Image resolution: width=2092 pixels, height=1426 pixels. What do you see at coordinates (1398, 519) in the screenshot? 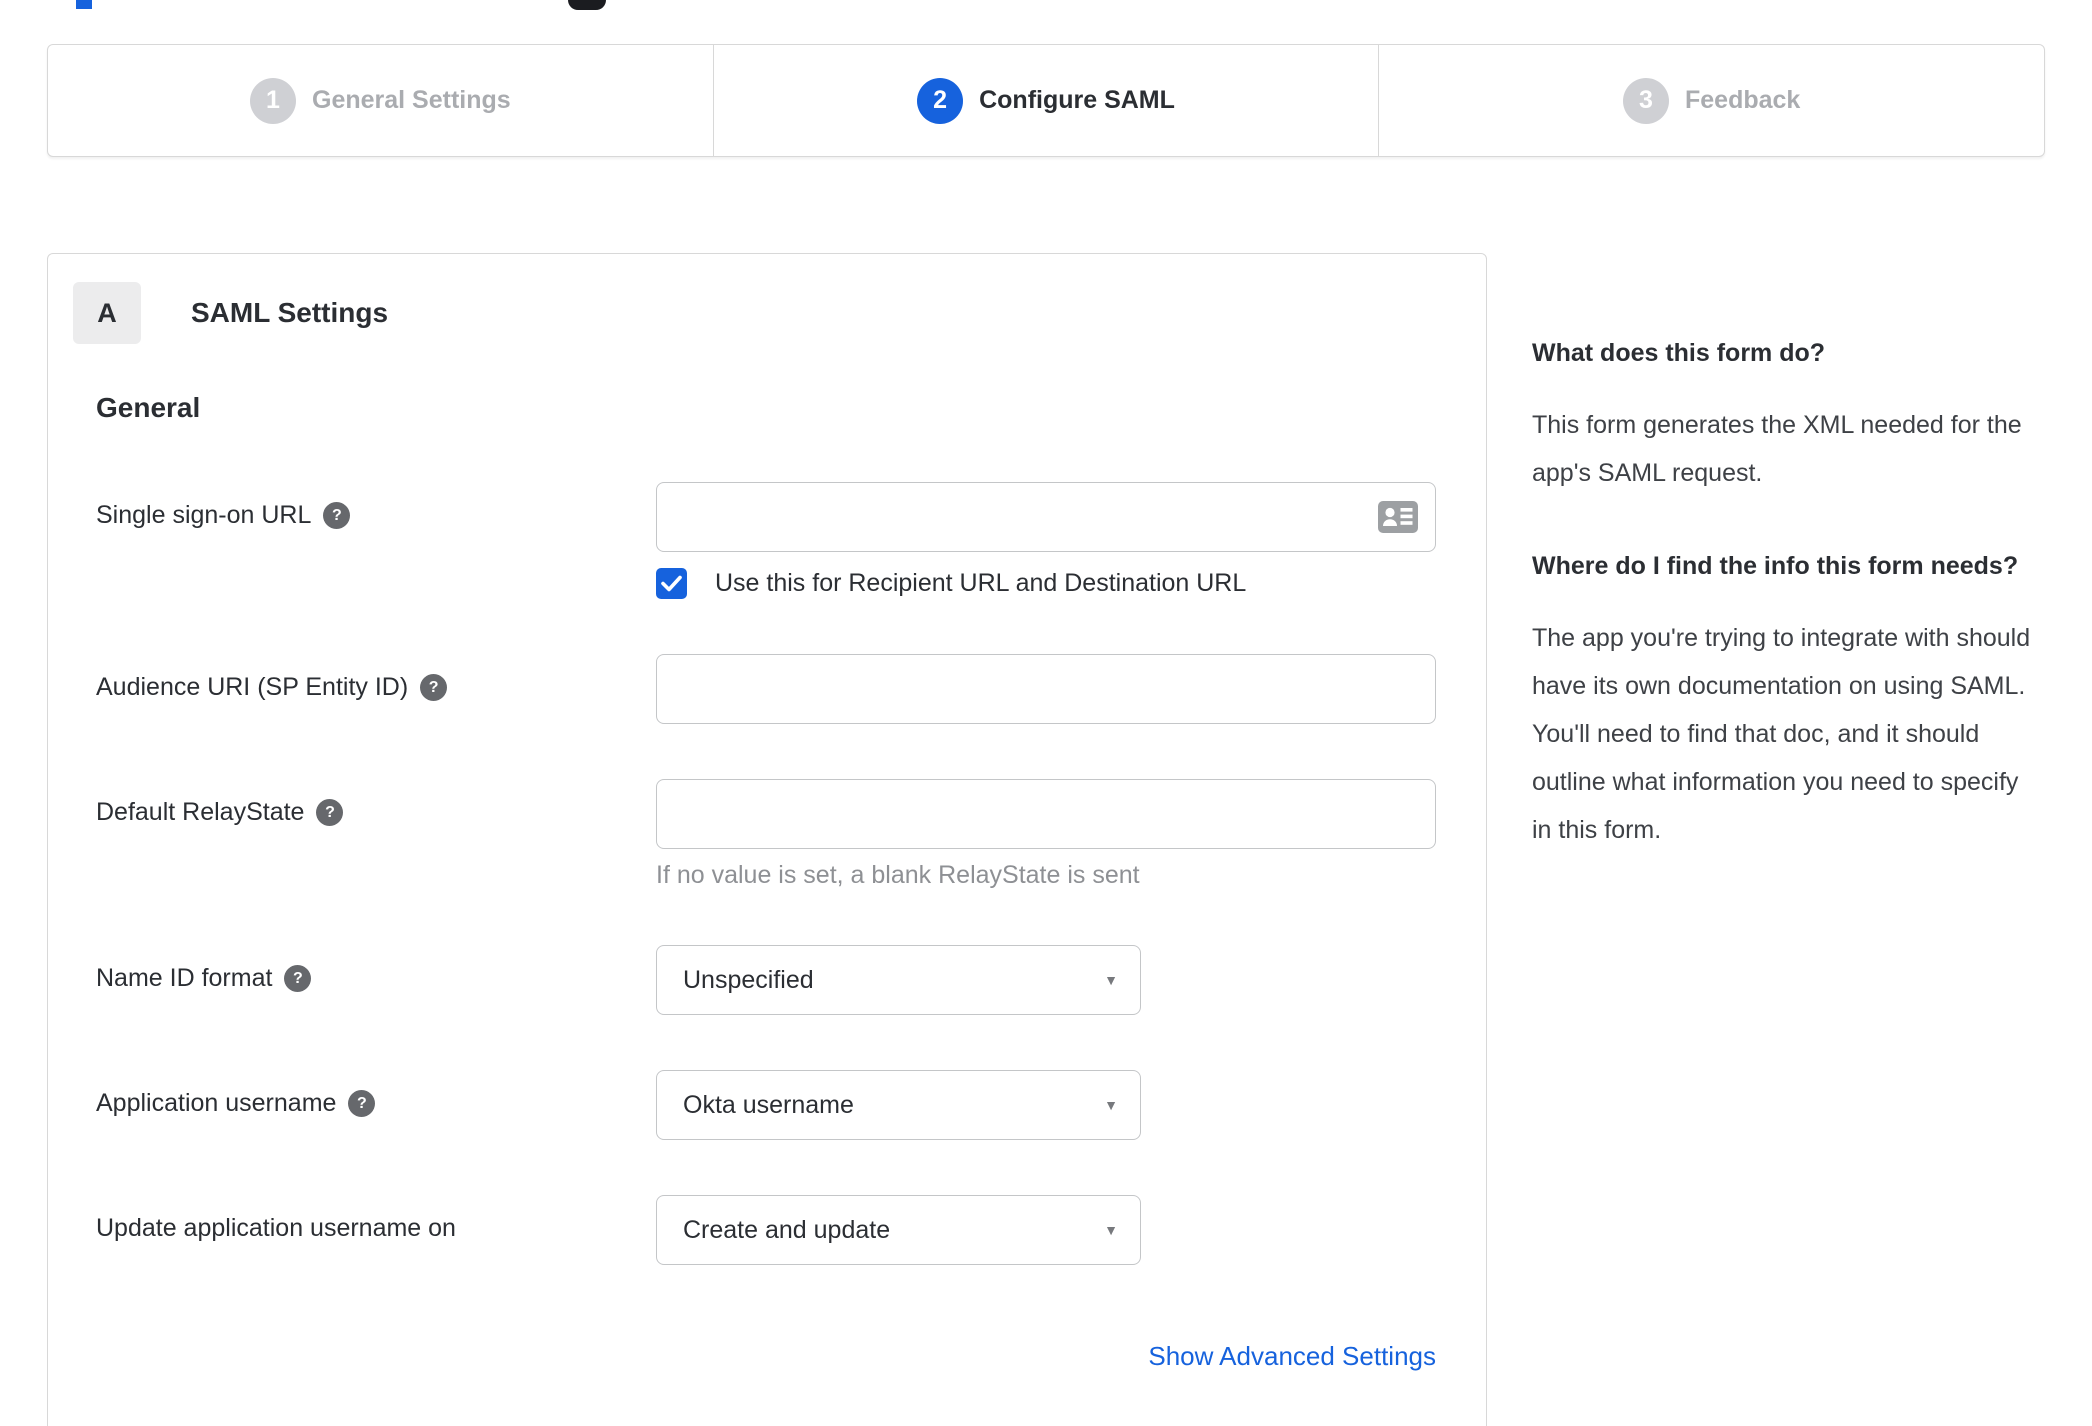
I see `contact-card-icon` at bounding box center [1398, 519].